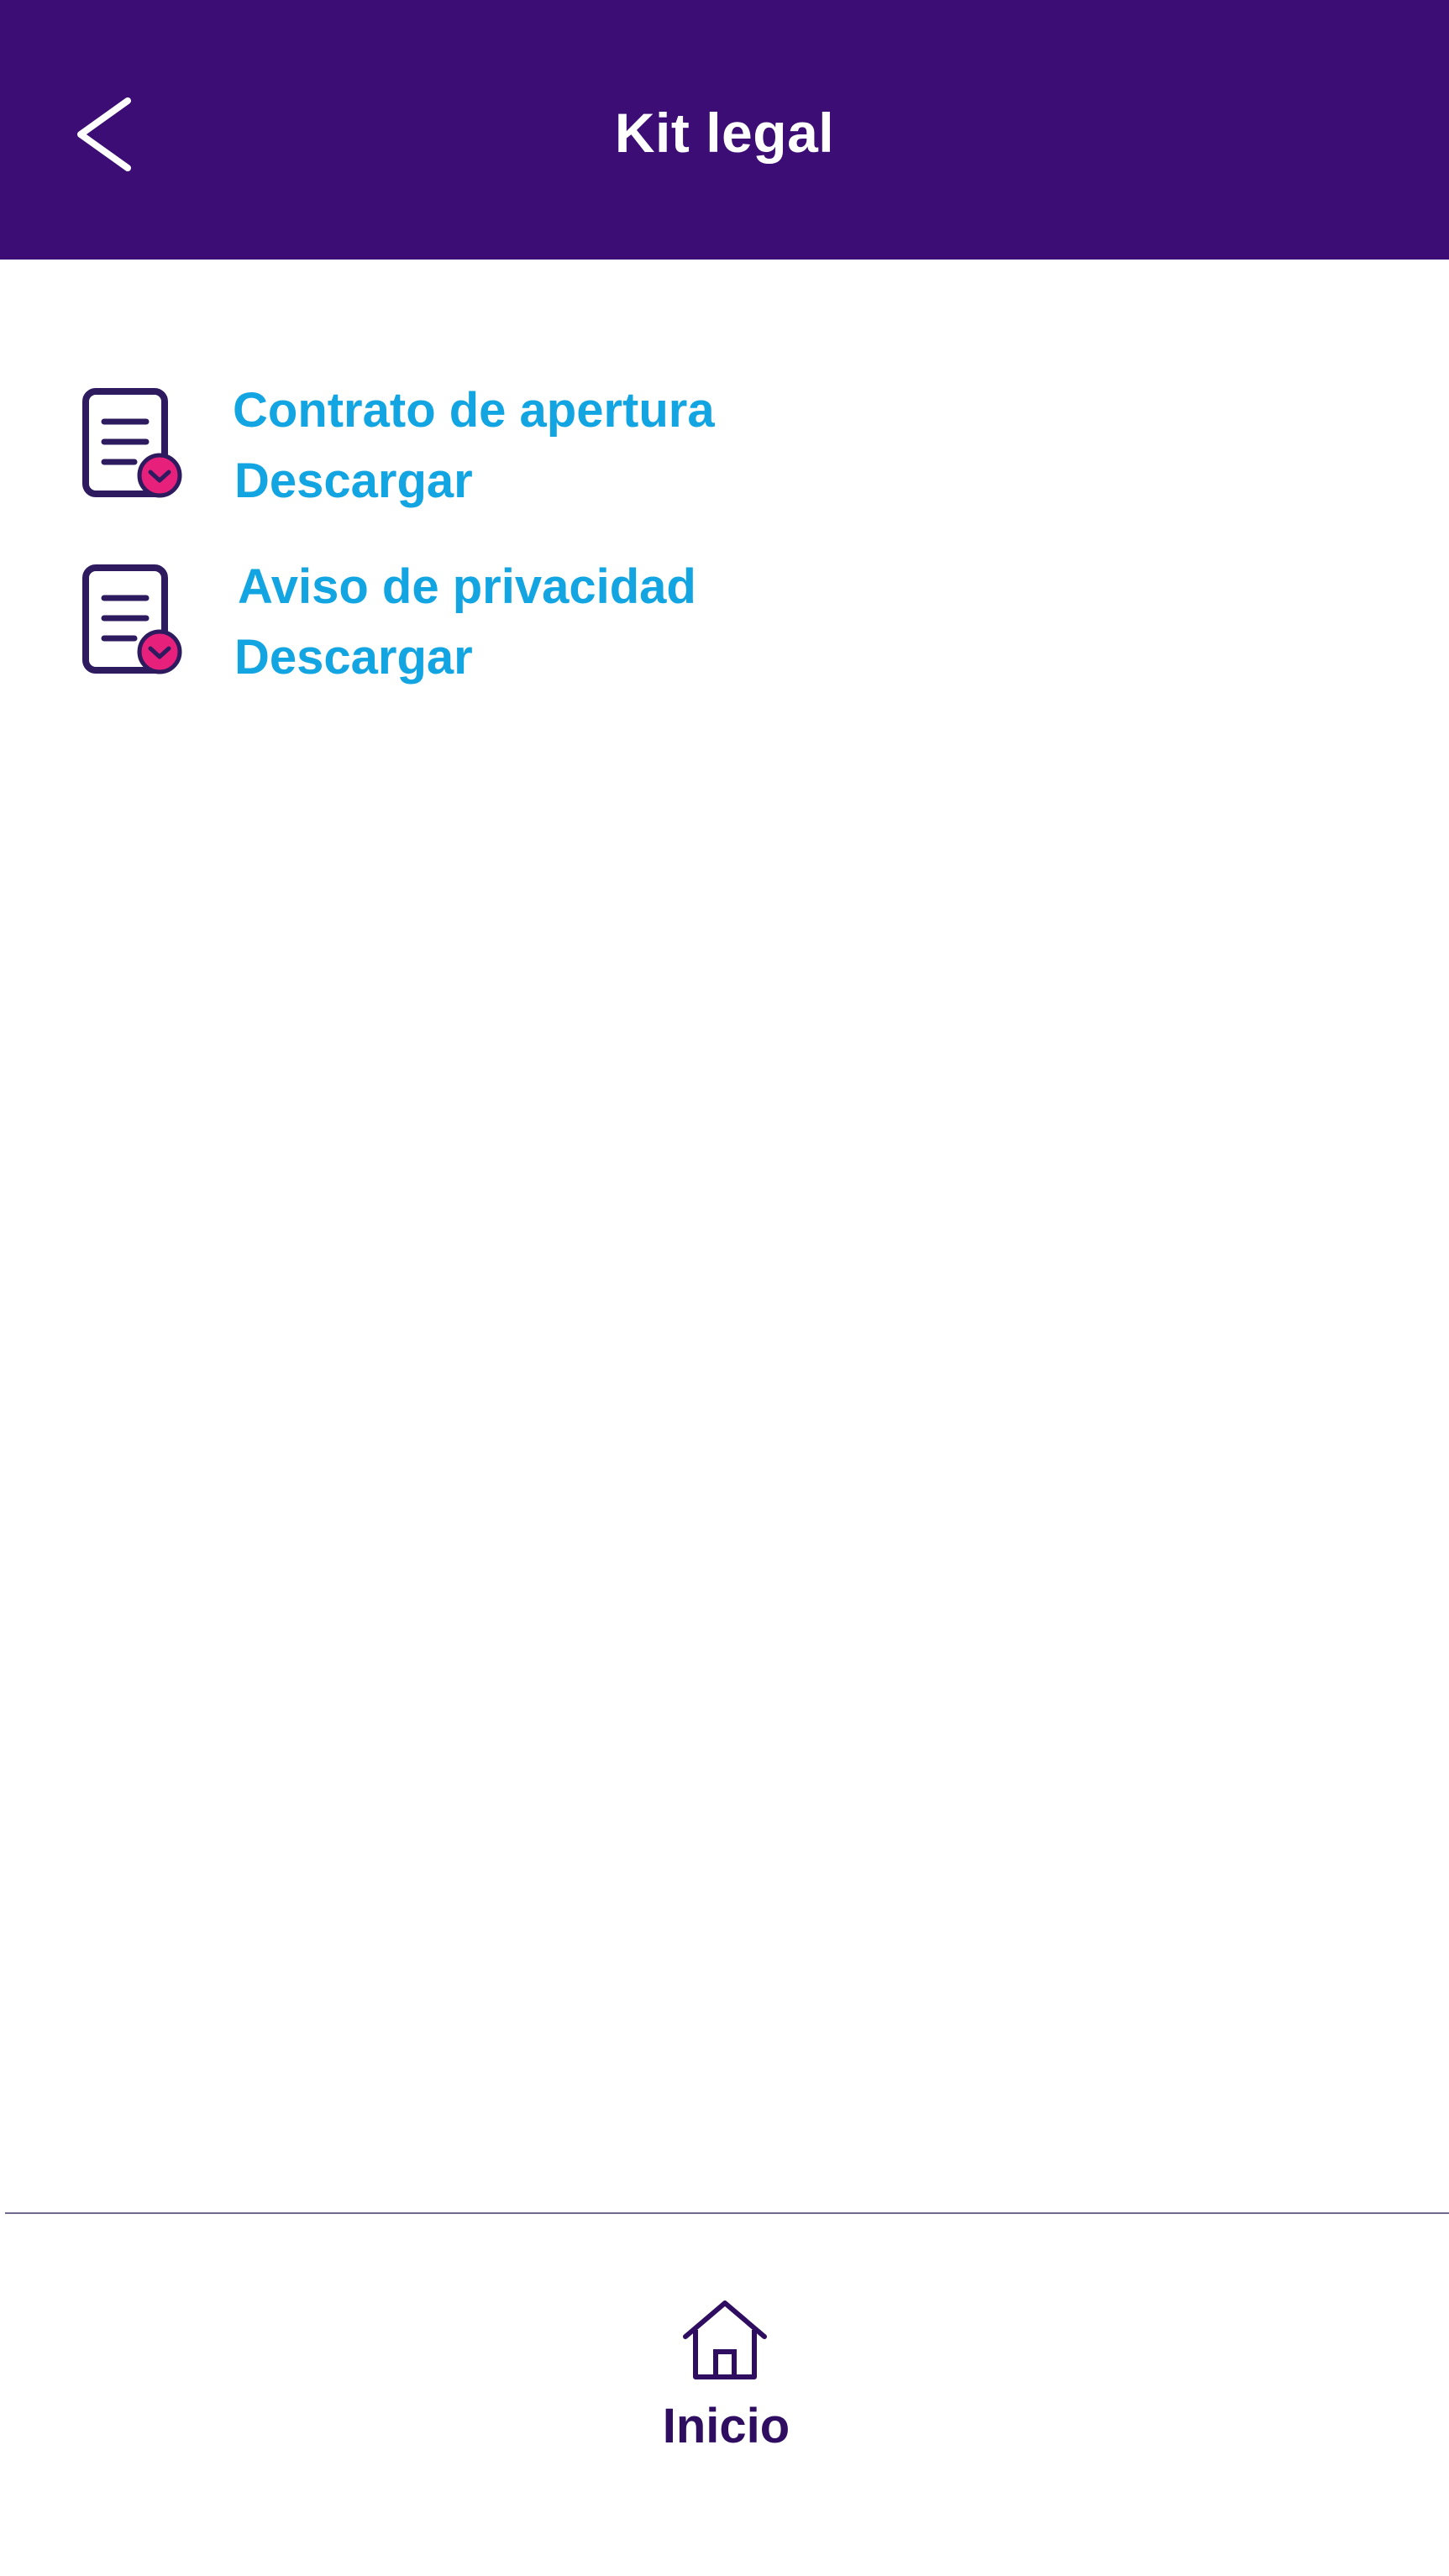 Image resolution: width=1449 pixels, height=2576 pixels. I want to click on list-item-aviso: Aviso de privacidad Descargar, so click(724, 621).